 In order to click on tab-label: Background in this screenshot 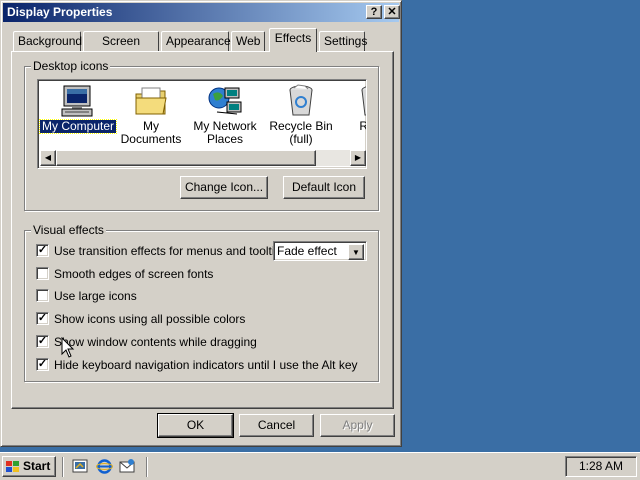, I will do `click(50, 41)`.